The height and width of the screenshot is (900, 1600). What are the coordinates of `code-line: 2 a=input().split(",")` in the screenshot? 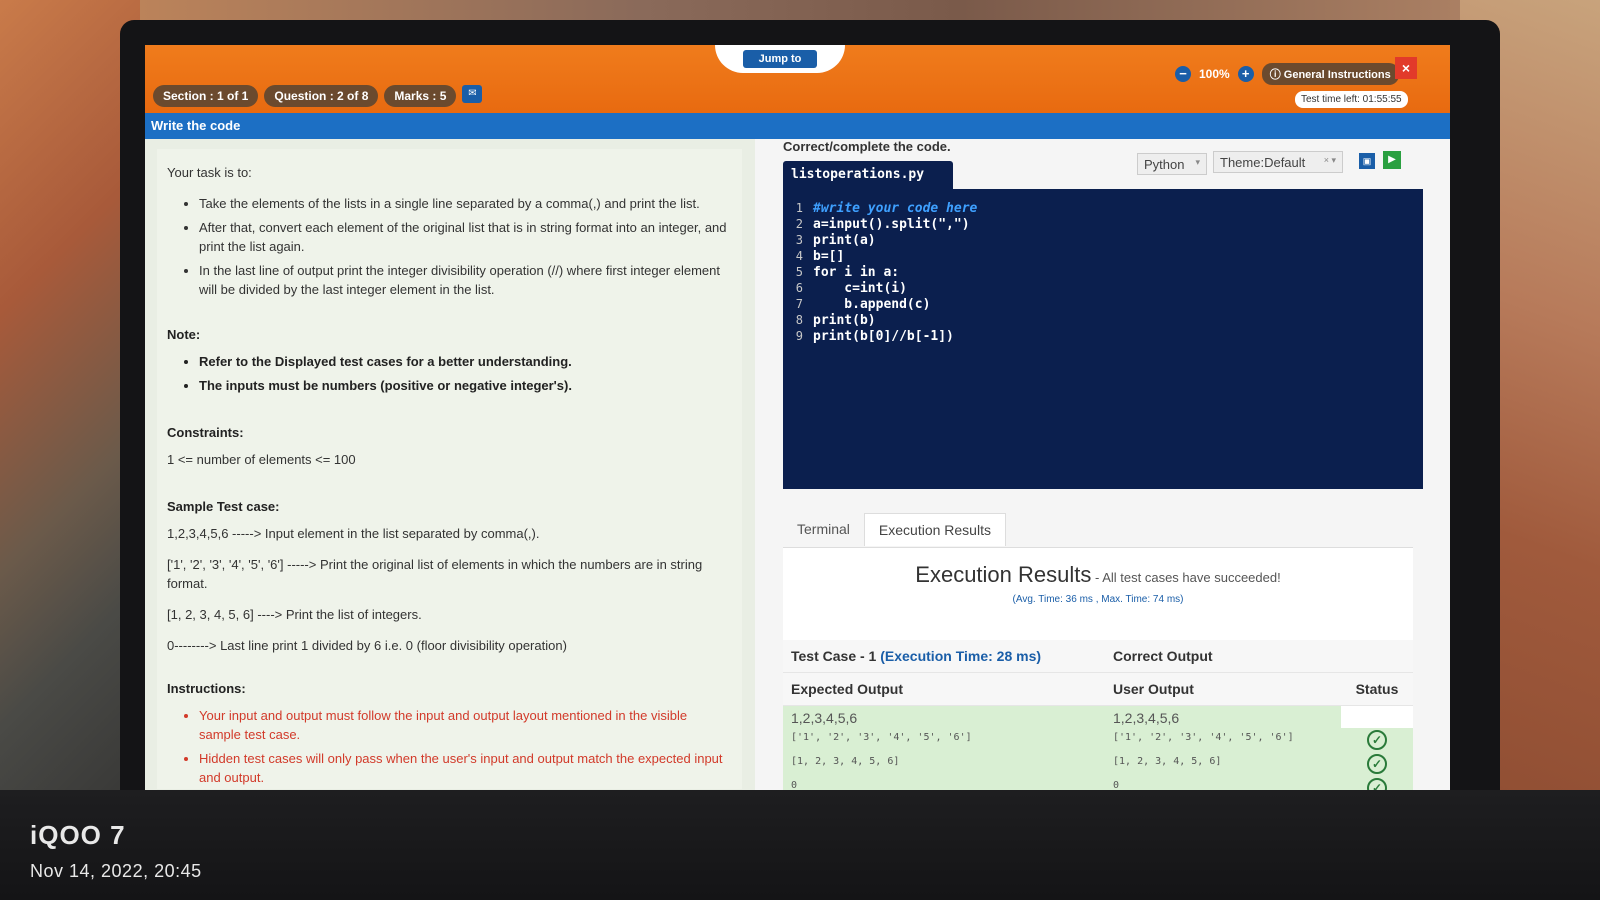 It's located at (1103, 225).